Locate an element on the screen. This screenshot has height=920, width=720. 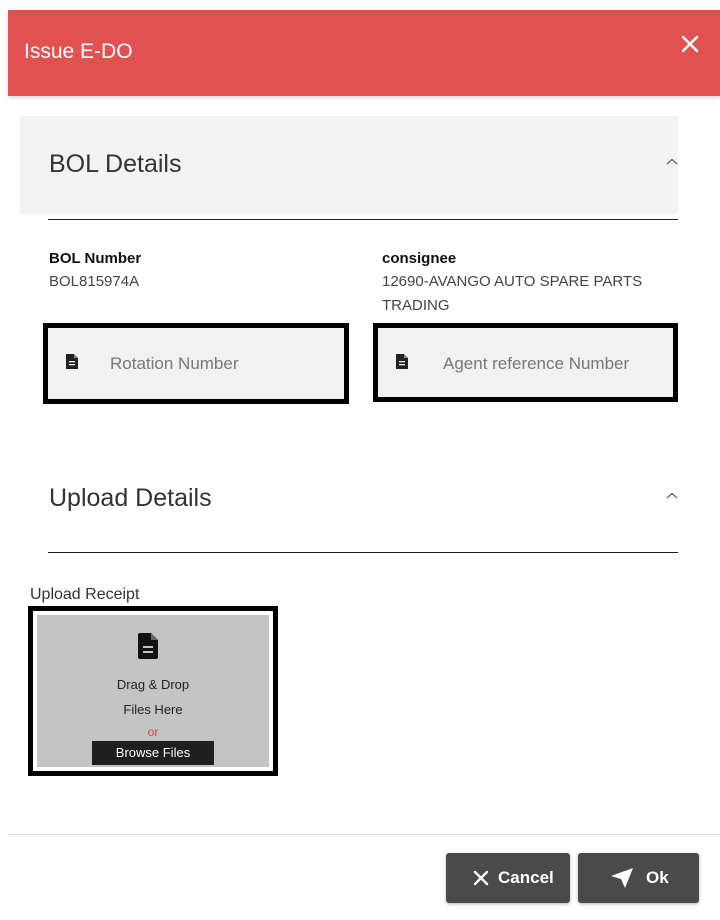
cancel-button: Cancel is located at coordinates (508, 878).